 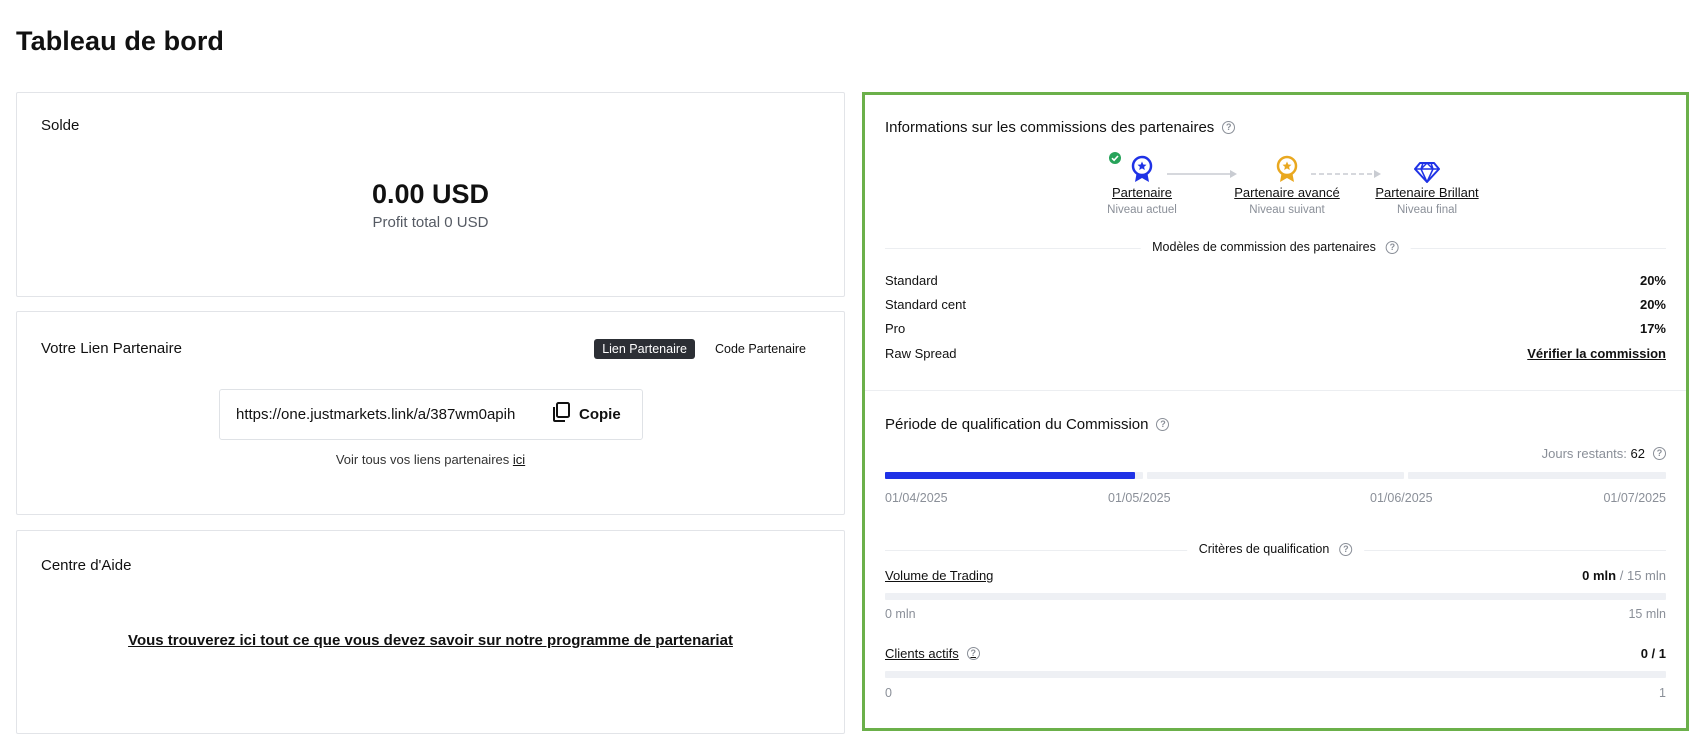 What do you see at coordinates (60, 125) in the screenshot?
I see `balance-title: Solde` at bounding box center [60, 125].